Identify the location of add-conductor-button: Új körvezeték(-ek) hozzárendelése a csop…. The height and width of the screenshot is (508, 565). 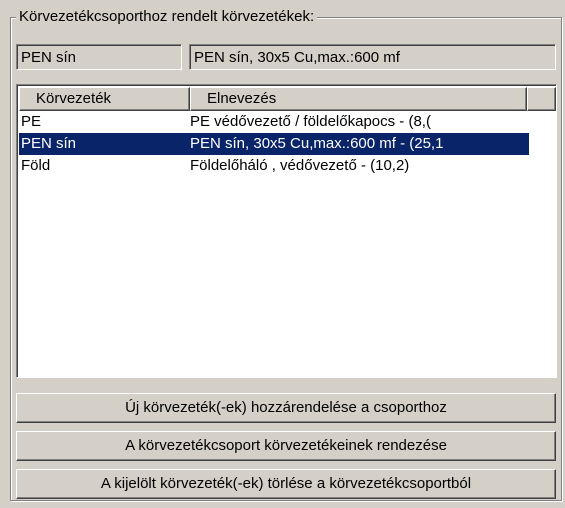
(286, 408).